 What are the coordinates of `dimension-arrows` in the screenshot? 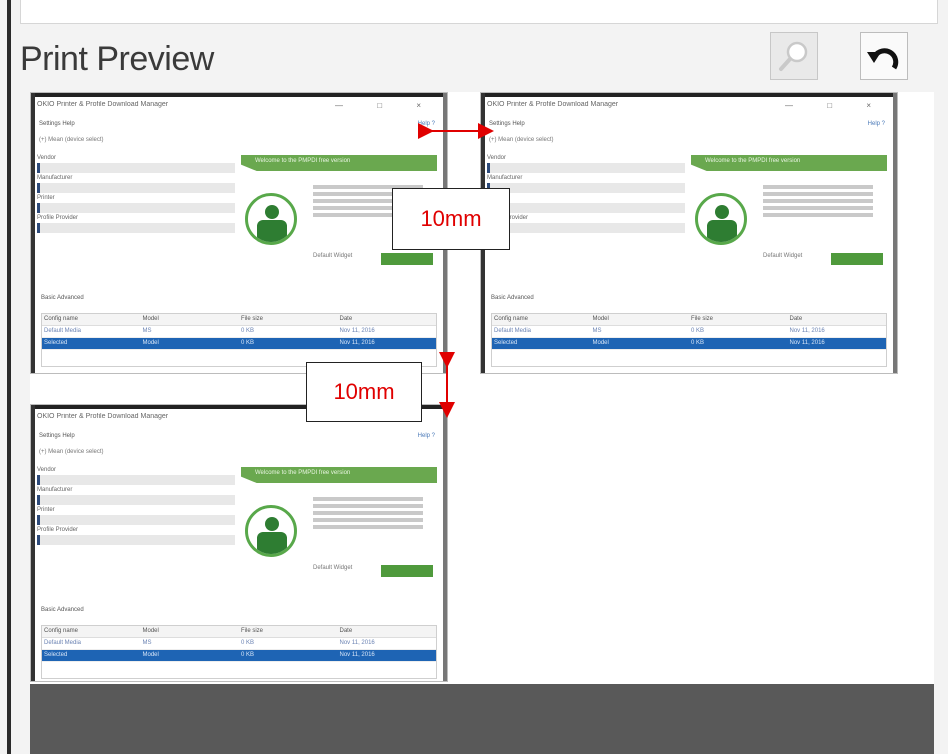 It's located at (456, 270).